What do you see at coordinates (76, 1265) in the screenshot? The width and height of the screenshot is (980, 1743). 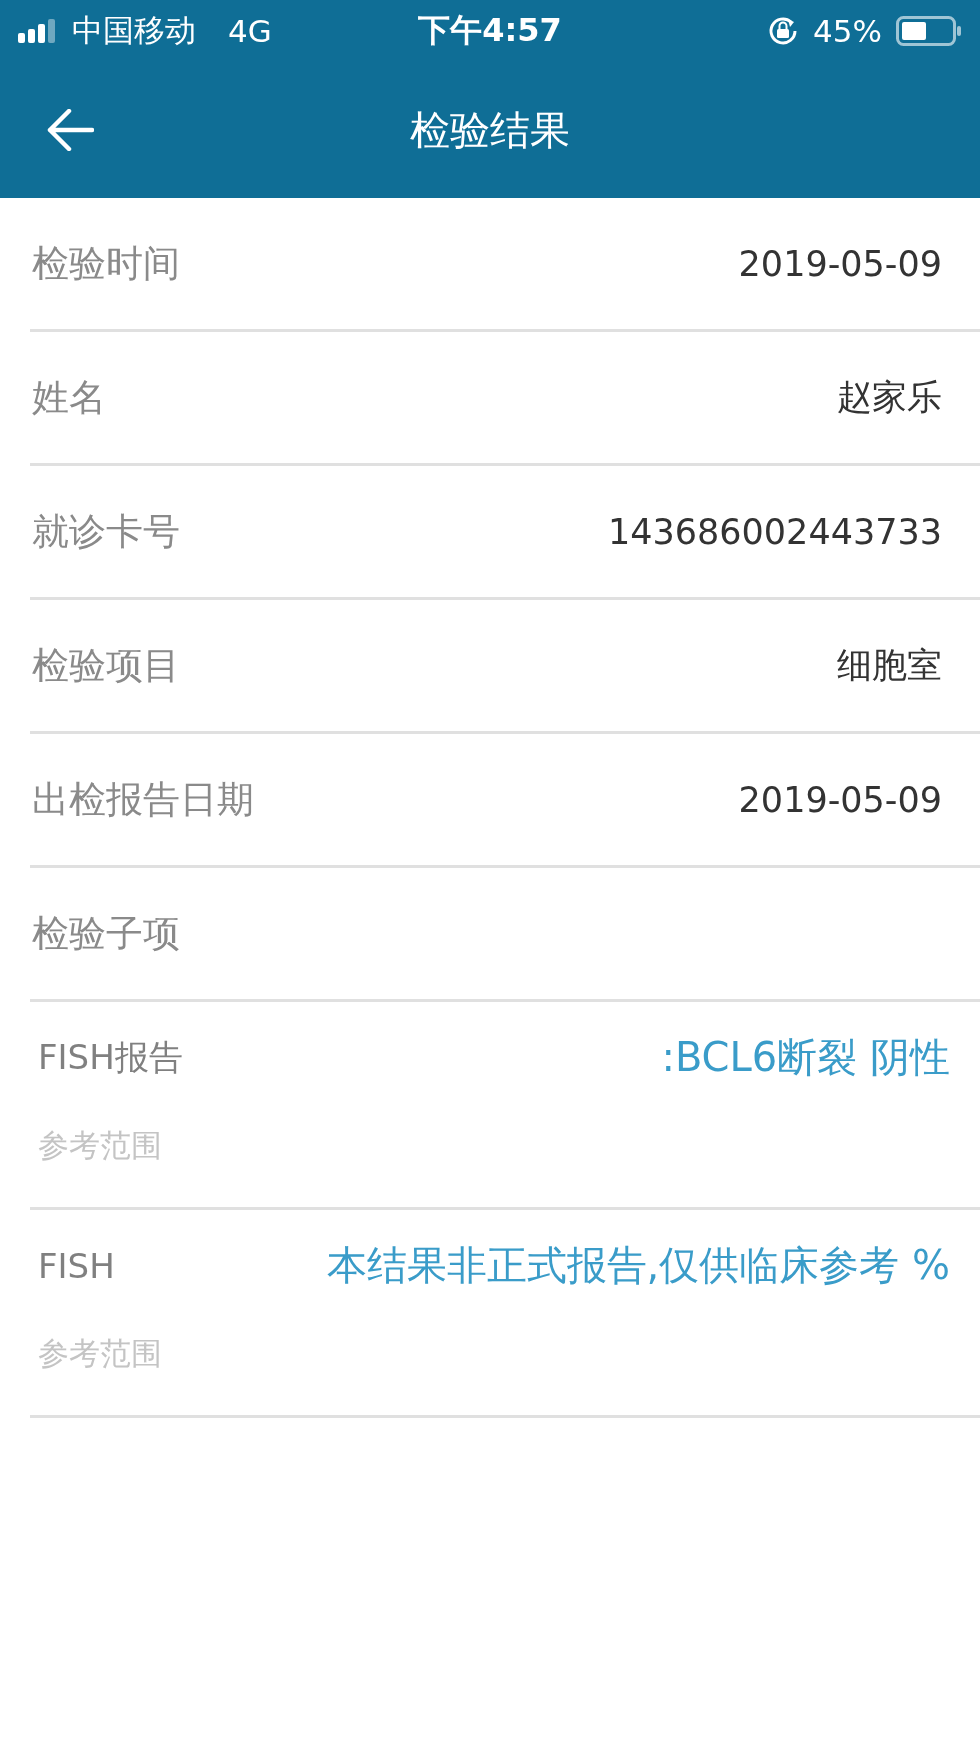 I see `sub-item-name: FISH` at bounding box center [76, 1265].